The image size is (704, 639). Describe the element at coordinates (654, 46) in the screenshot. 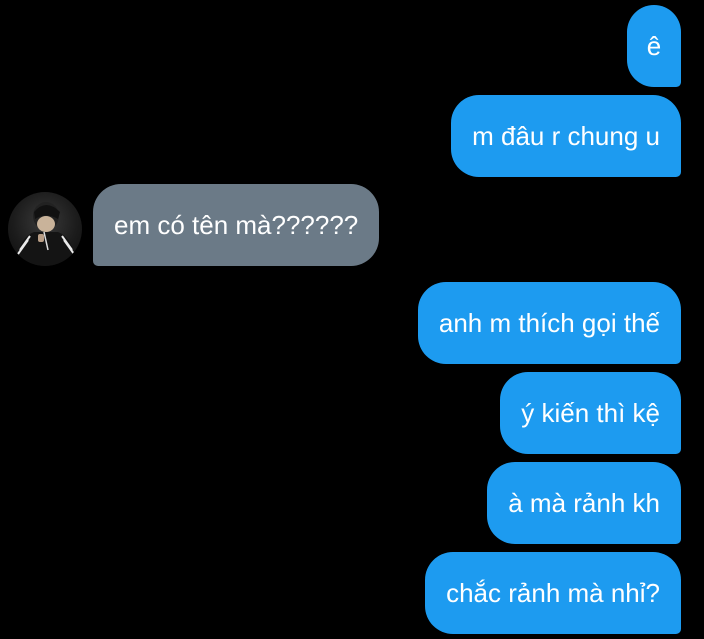

I see `message-bubble-sent: ê` at that location.